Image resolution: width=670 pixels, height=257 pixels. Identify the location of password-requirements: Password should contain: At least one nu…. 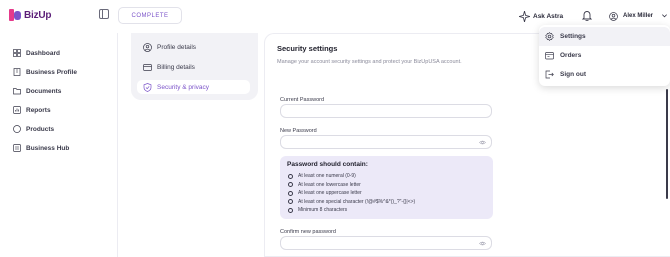
(386, 187).